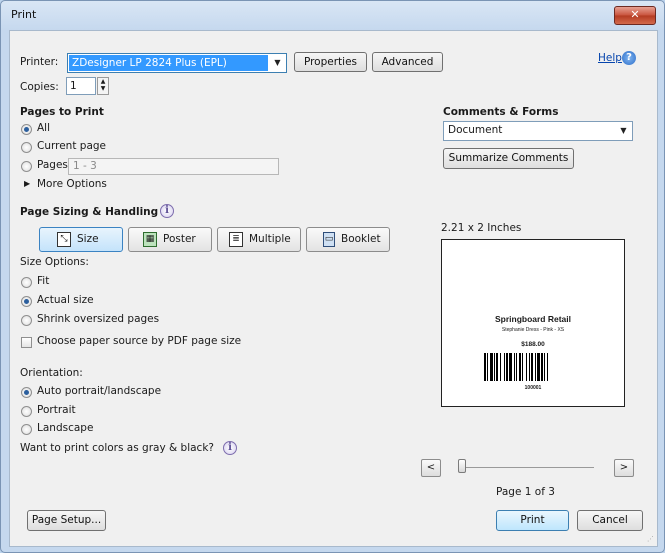 This screenshot has width=665, height=553. What do you see at coordinates (407, 62) in the screenshot?
I see `advanced-button: Advanced` at bounding box center [407, 62].